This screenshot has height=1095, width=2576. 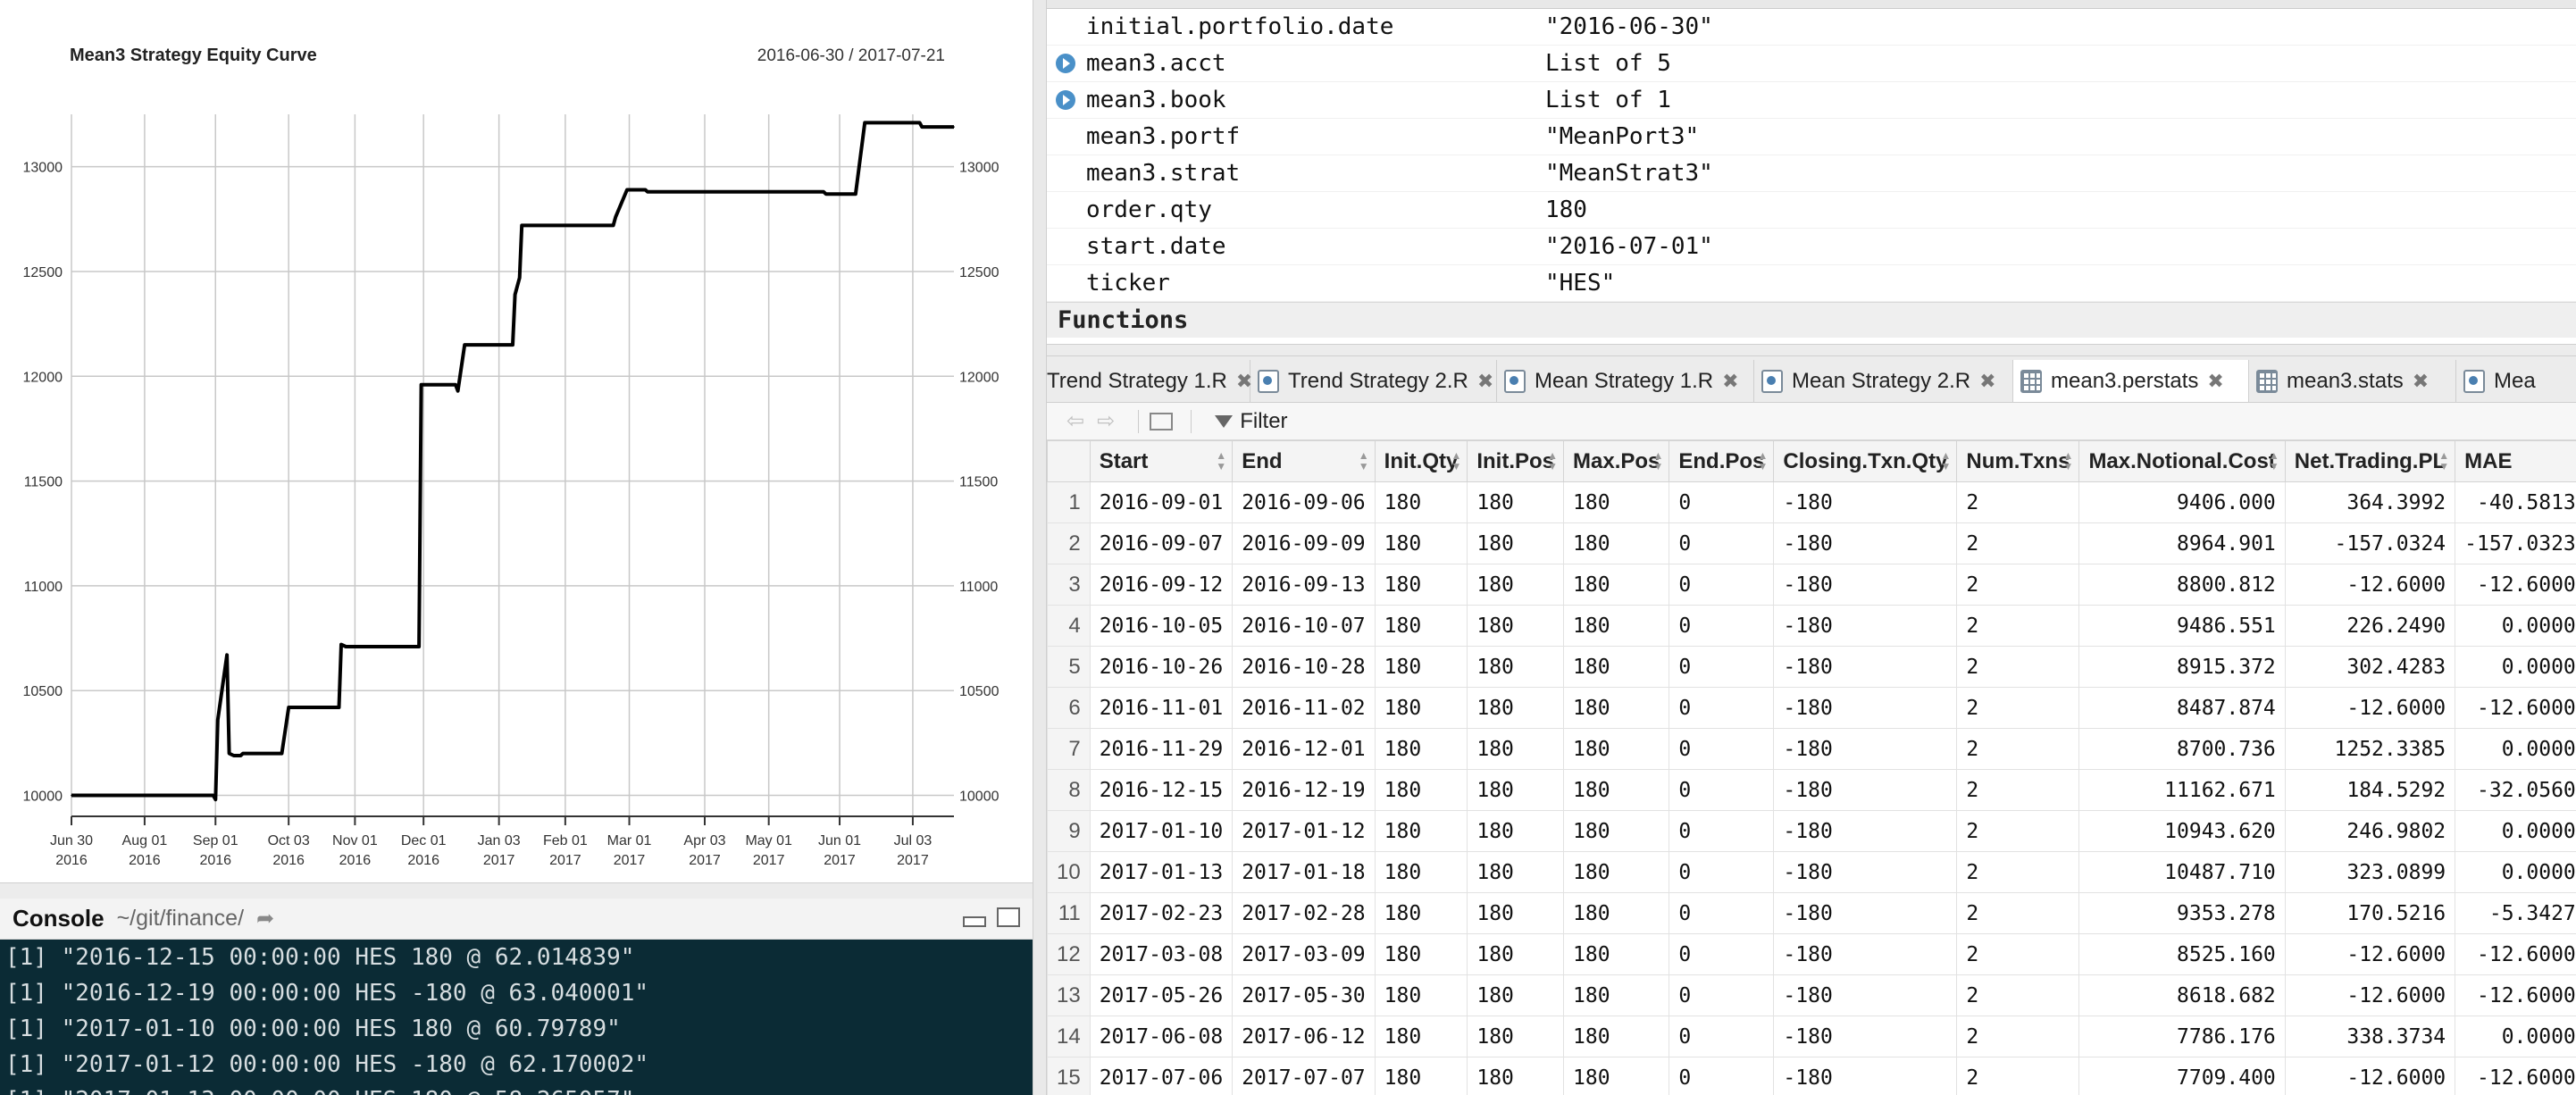 What do you see at coordinates (1812, 247) in the screenshot?
I see `env-row: start.date "2016-07-01"` at bounding box center [1812, 247].